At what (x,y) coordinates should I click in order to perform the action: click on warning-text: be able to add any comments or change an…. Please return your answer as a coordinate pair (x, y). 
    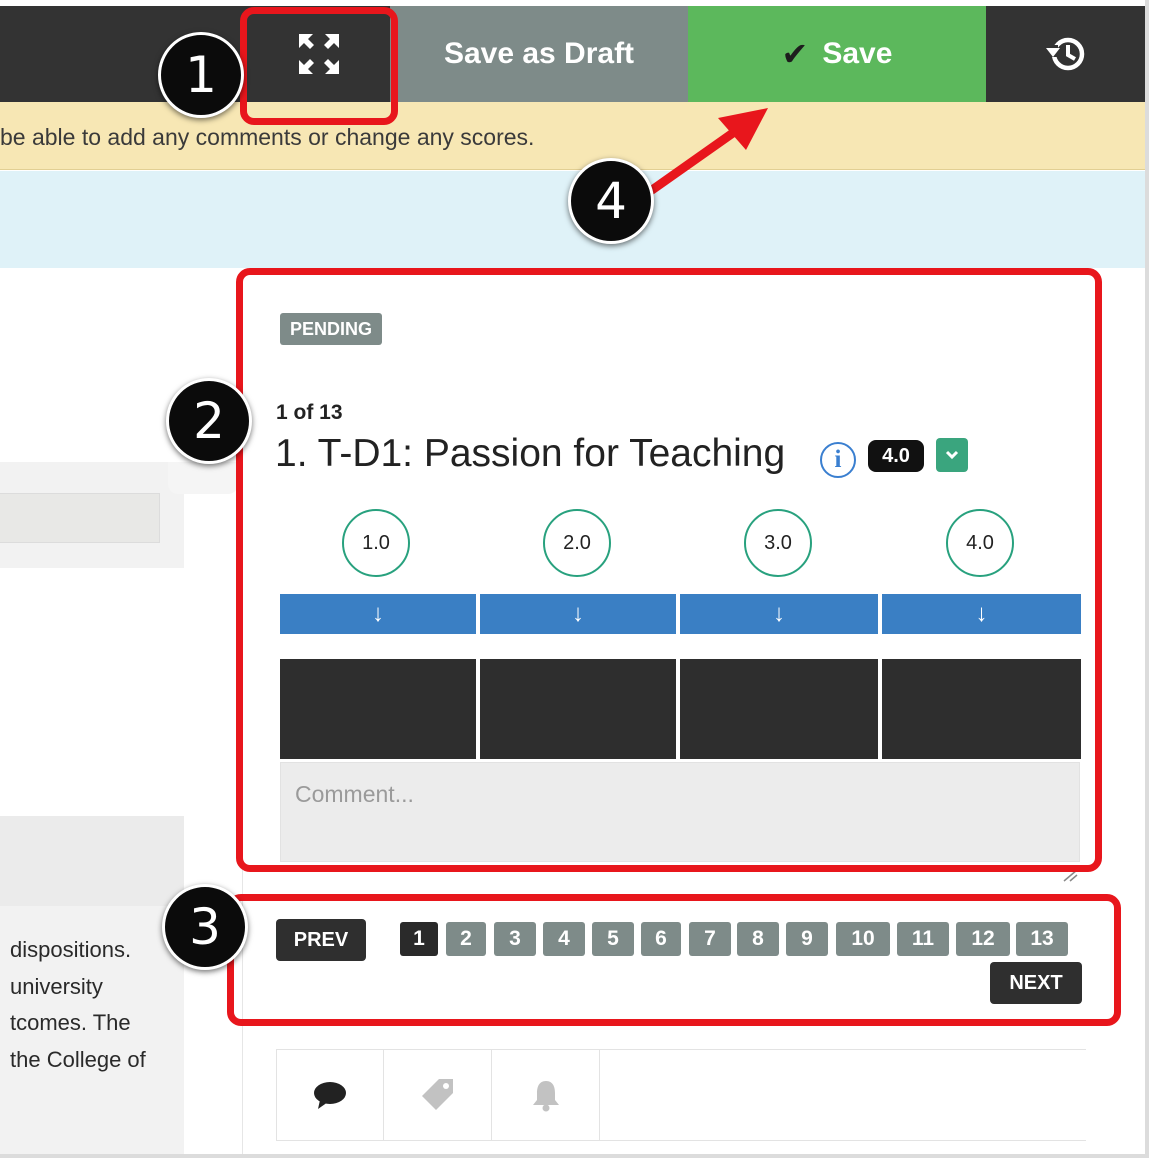
    Looking at the image, I should click on (267, 137).